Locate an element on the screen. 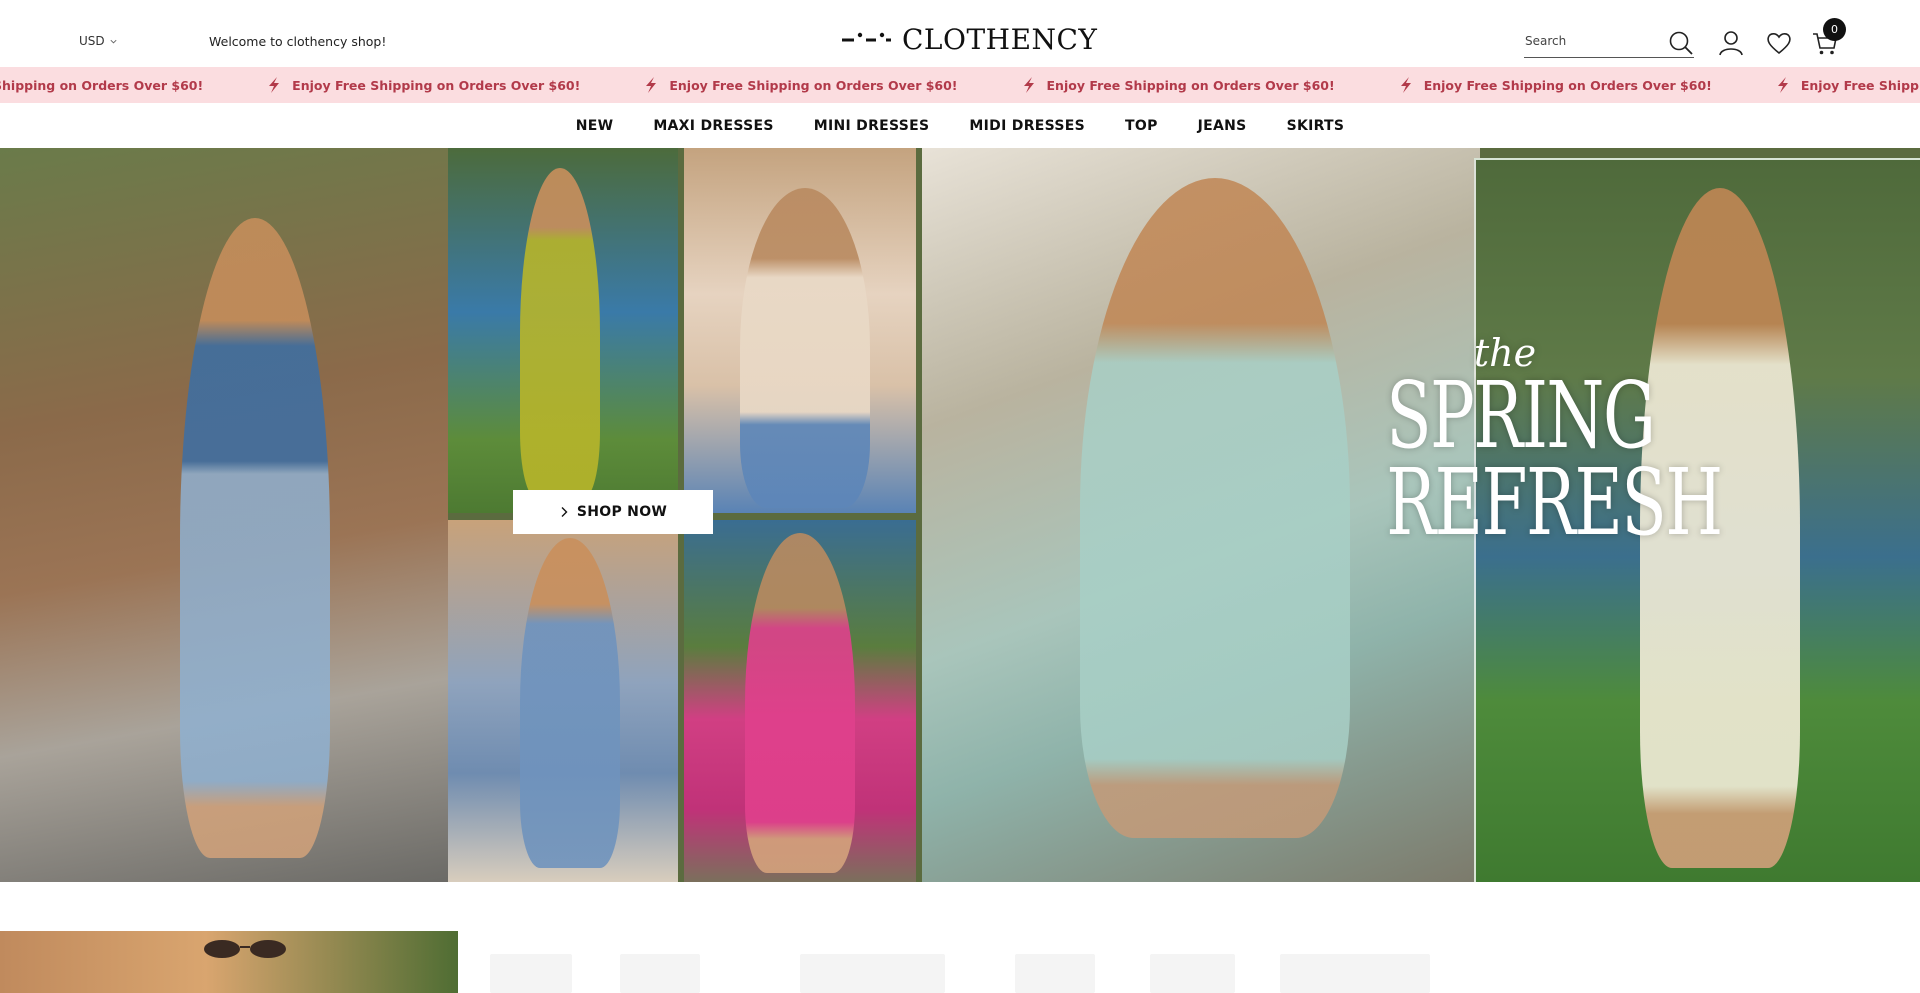  nav-item-top: TOP is located at coordinates (1141, 126).